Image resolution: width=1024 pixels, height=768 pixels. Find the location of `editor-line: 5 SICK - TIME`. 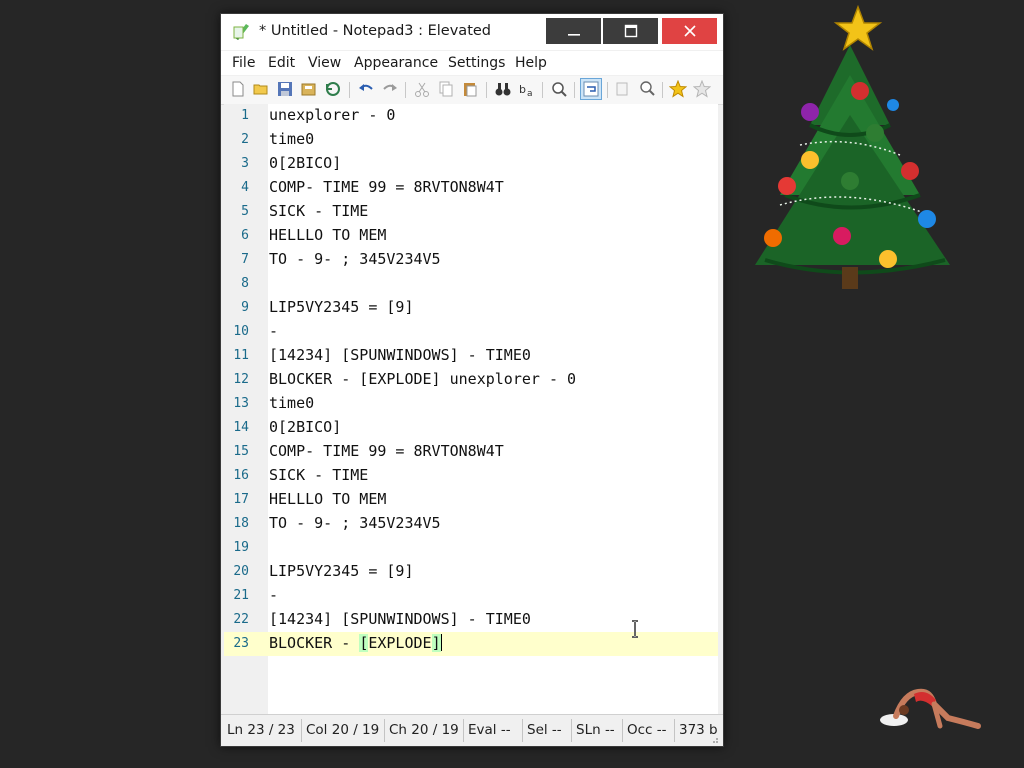

editor-line: 5 SICK - TIME is located at coordinates (471, 212).